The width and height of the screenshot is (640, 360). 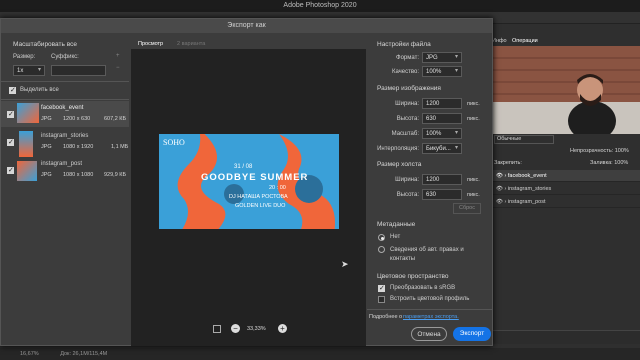 What do you see at coordinates (499, 41) in the screenshot?
I see `tab-info: Инфо` at bounding box center [499, 41].